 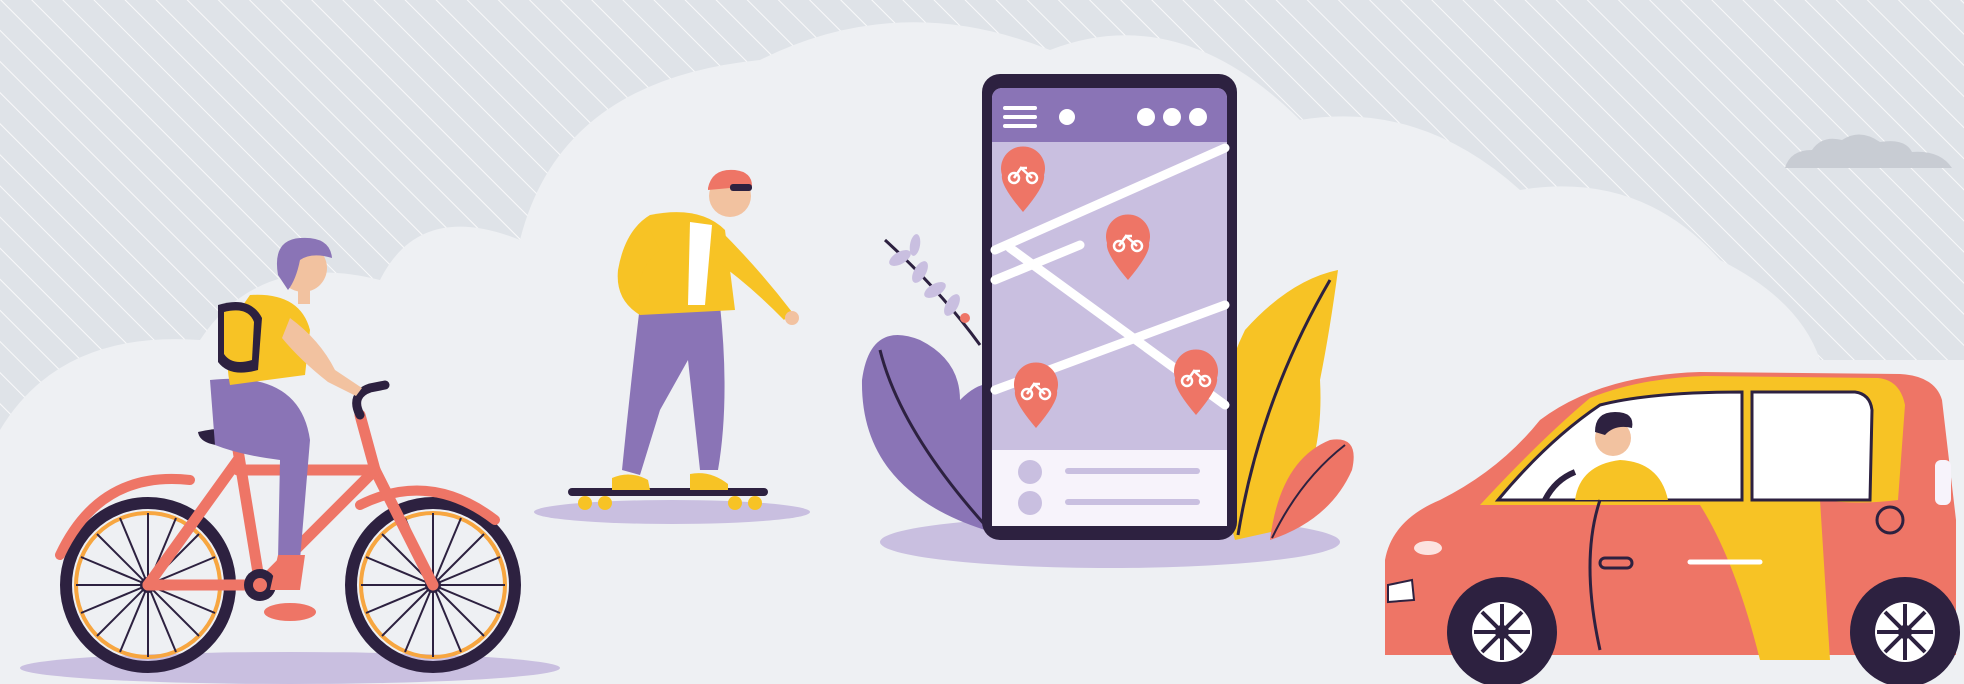 I want to click on car-headlight, so click(x=1401, y=591).